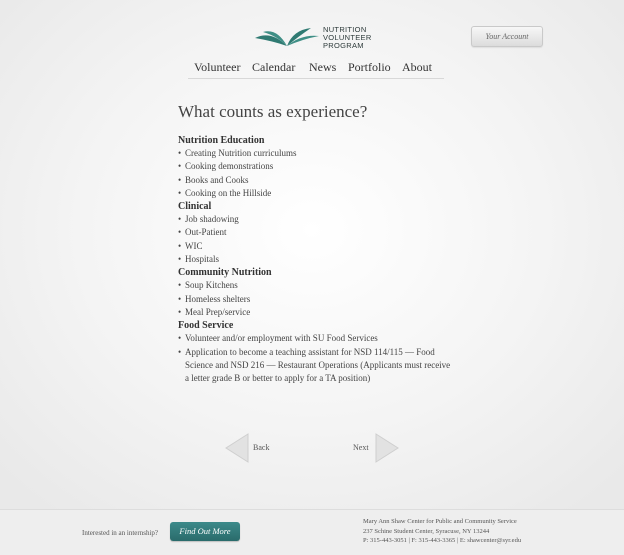 Image resolution: width=624 pixels, height=555 pixels. What do you see at coordinates (315, 167) in the screenshot?
I see `list-item: Cooking demonstrations` at bounding box center [315, 167].